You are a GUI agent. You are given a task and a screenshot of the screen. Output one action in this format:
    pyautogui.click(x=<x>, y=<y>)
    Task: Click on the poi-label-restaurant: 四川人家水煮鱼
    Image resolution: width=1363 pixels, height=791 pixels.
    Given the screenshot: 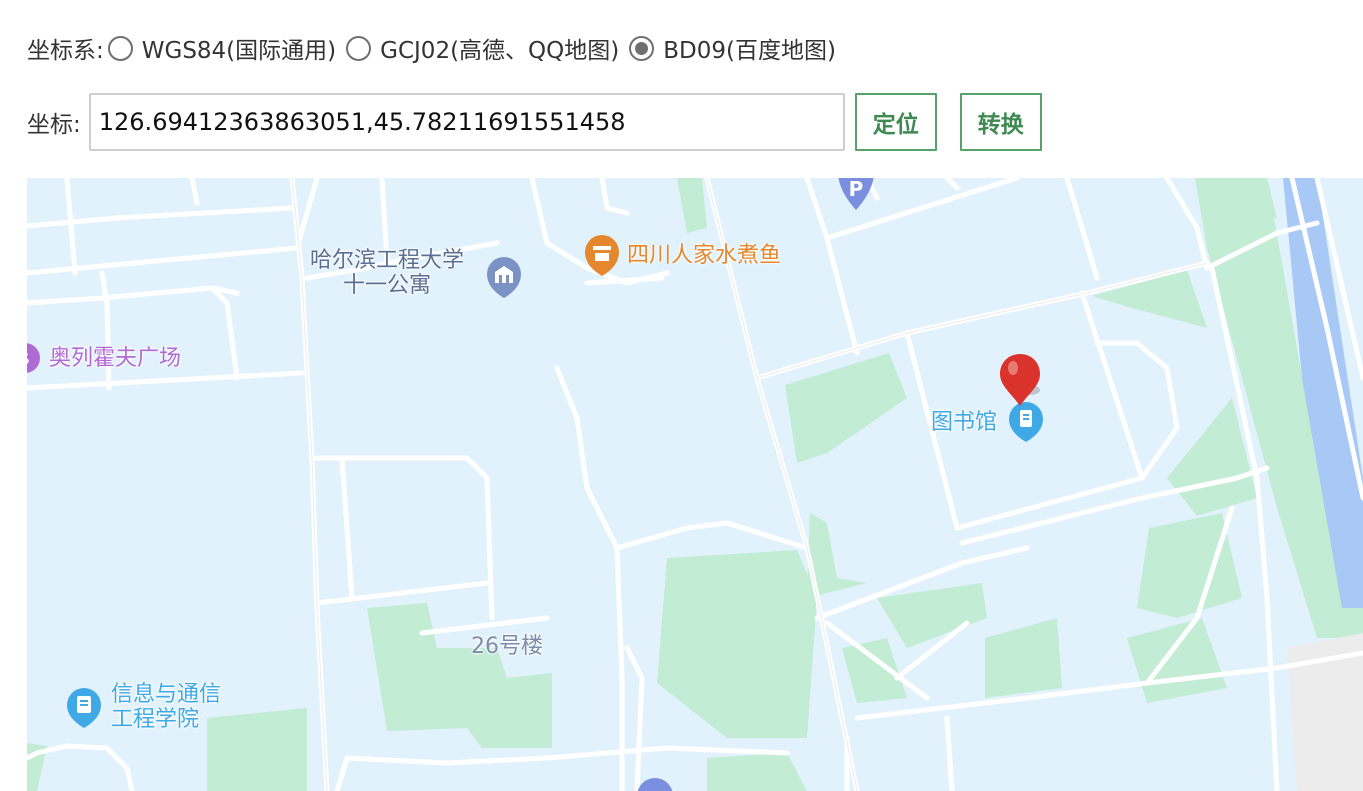 What is the action you would take?
    pyautogui.click(x=704, y=255)
    